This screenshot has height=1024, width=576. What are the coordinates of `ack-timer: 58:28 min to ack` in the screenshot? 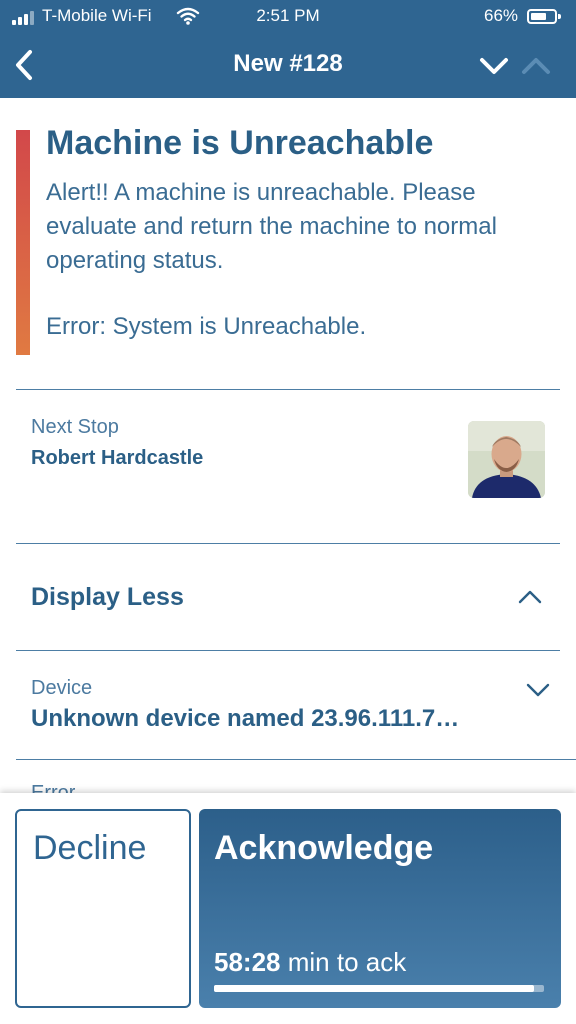 It's located at (310, 962).